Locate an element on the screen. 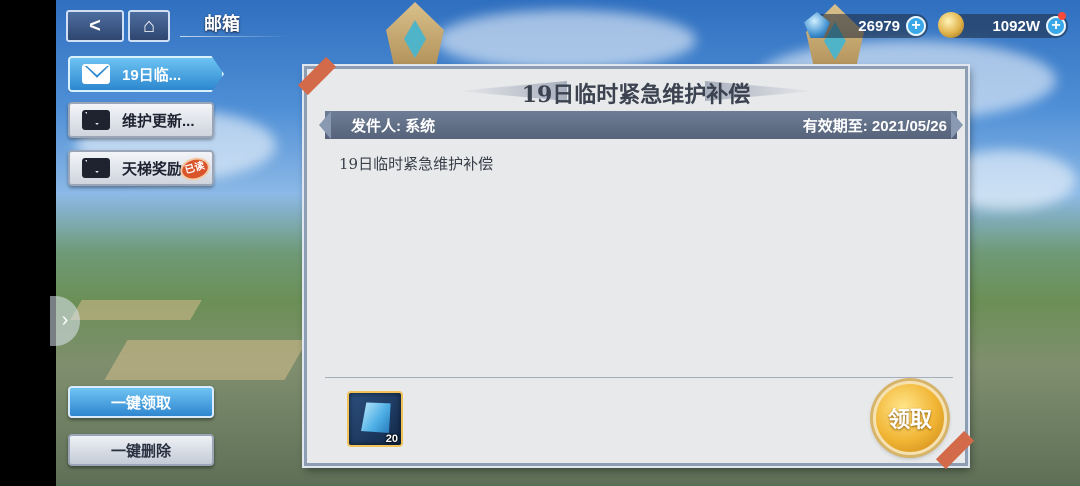 The image size is (1080, 486). gold-counter: 1092W + is located at coordinates (1003, 25).